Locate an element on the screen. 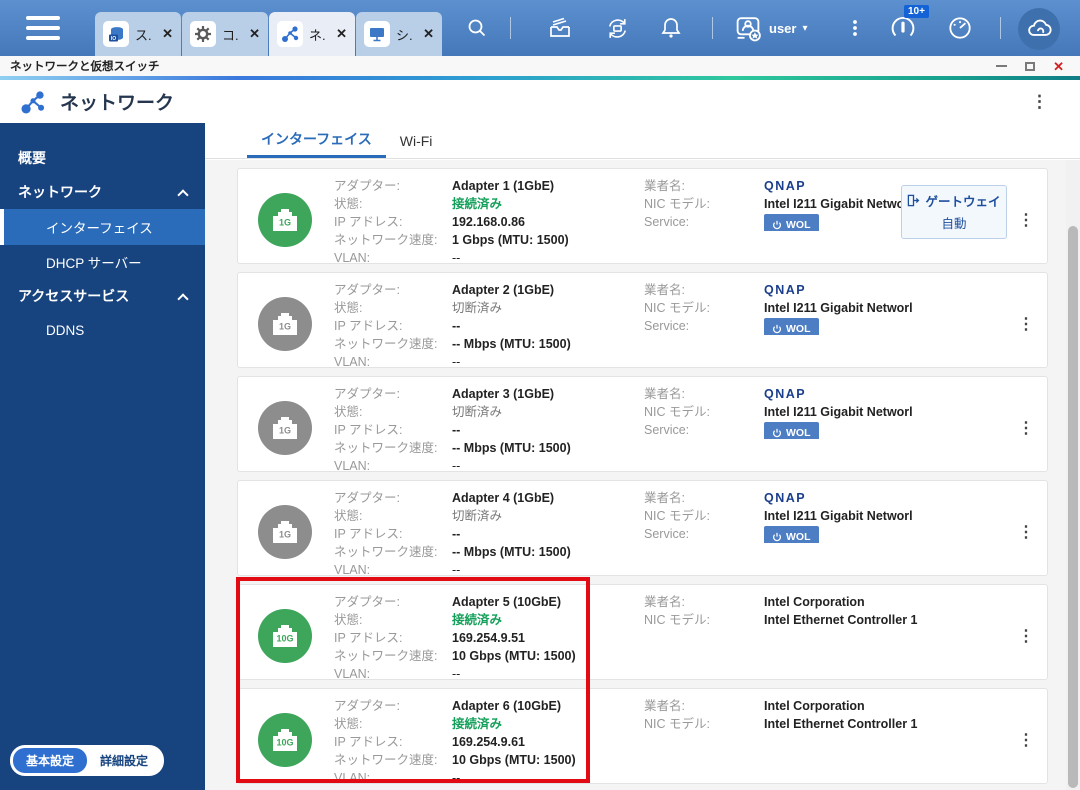 This screenshot has width=1080, height=790. tab-system: シ. ✕ is located at coordinates (399, 34).